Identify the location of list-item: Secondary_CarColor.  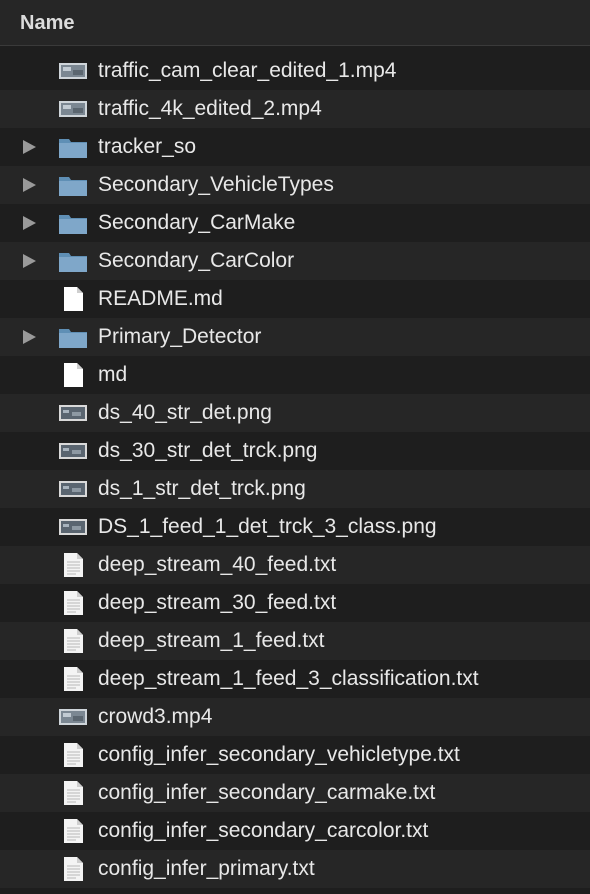
(295, 261).